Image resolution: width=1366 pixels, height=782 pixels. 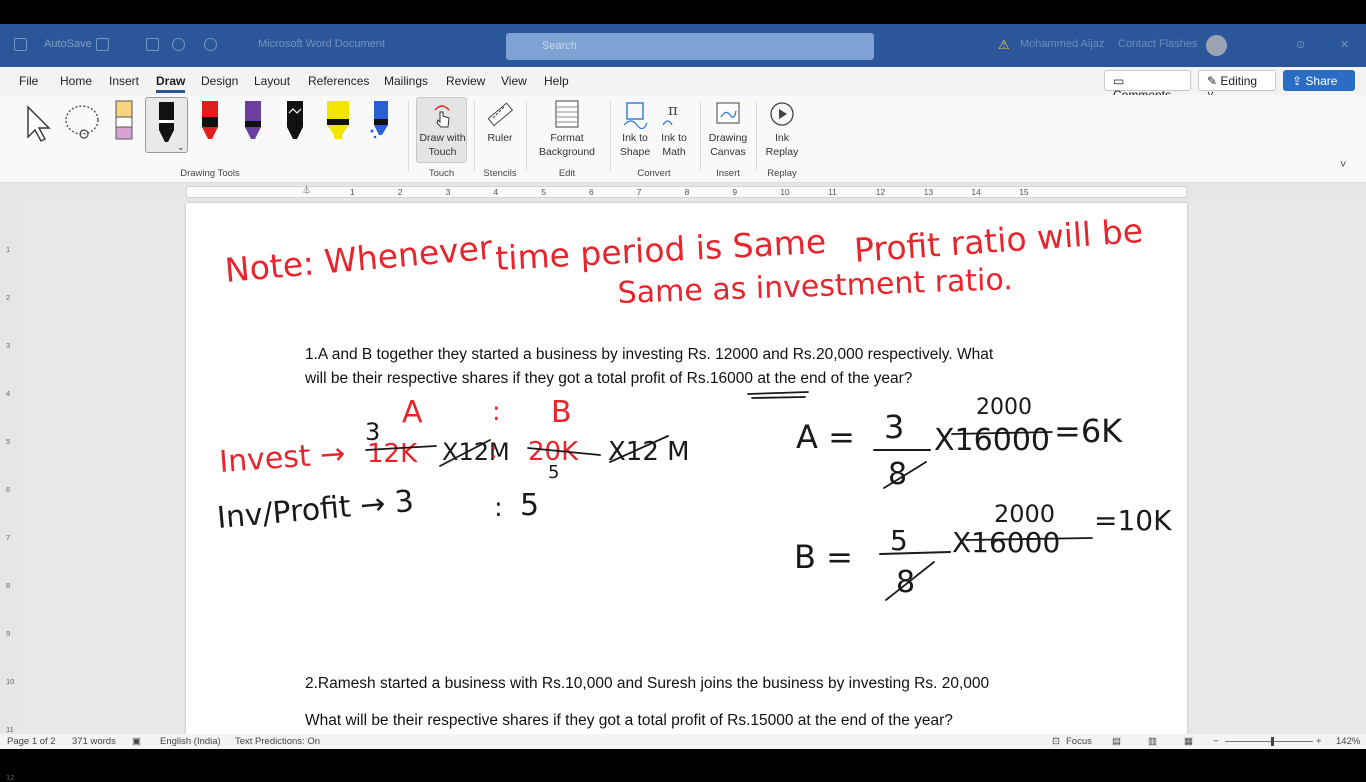 I want to click on vertical-ruler-tick-label: 2, so click(x=8, y=297).